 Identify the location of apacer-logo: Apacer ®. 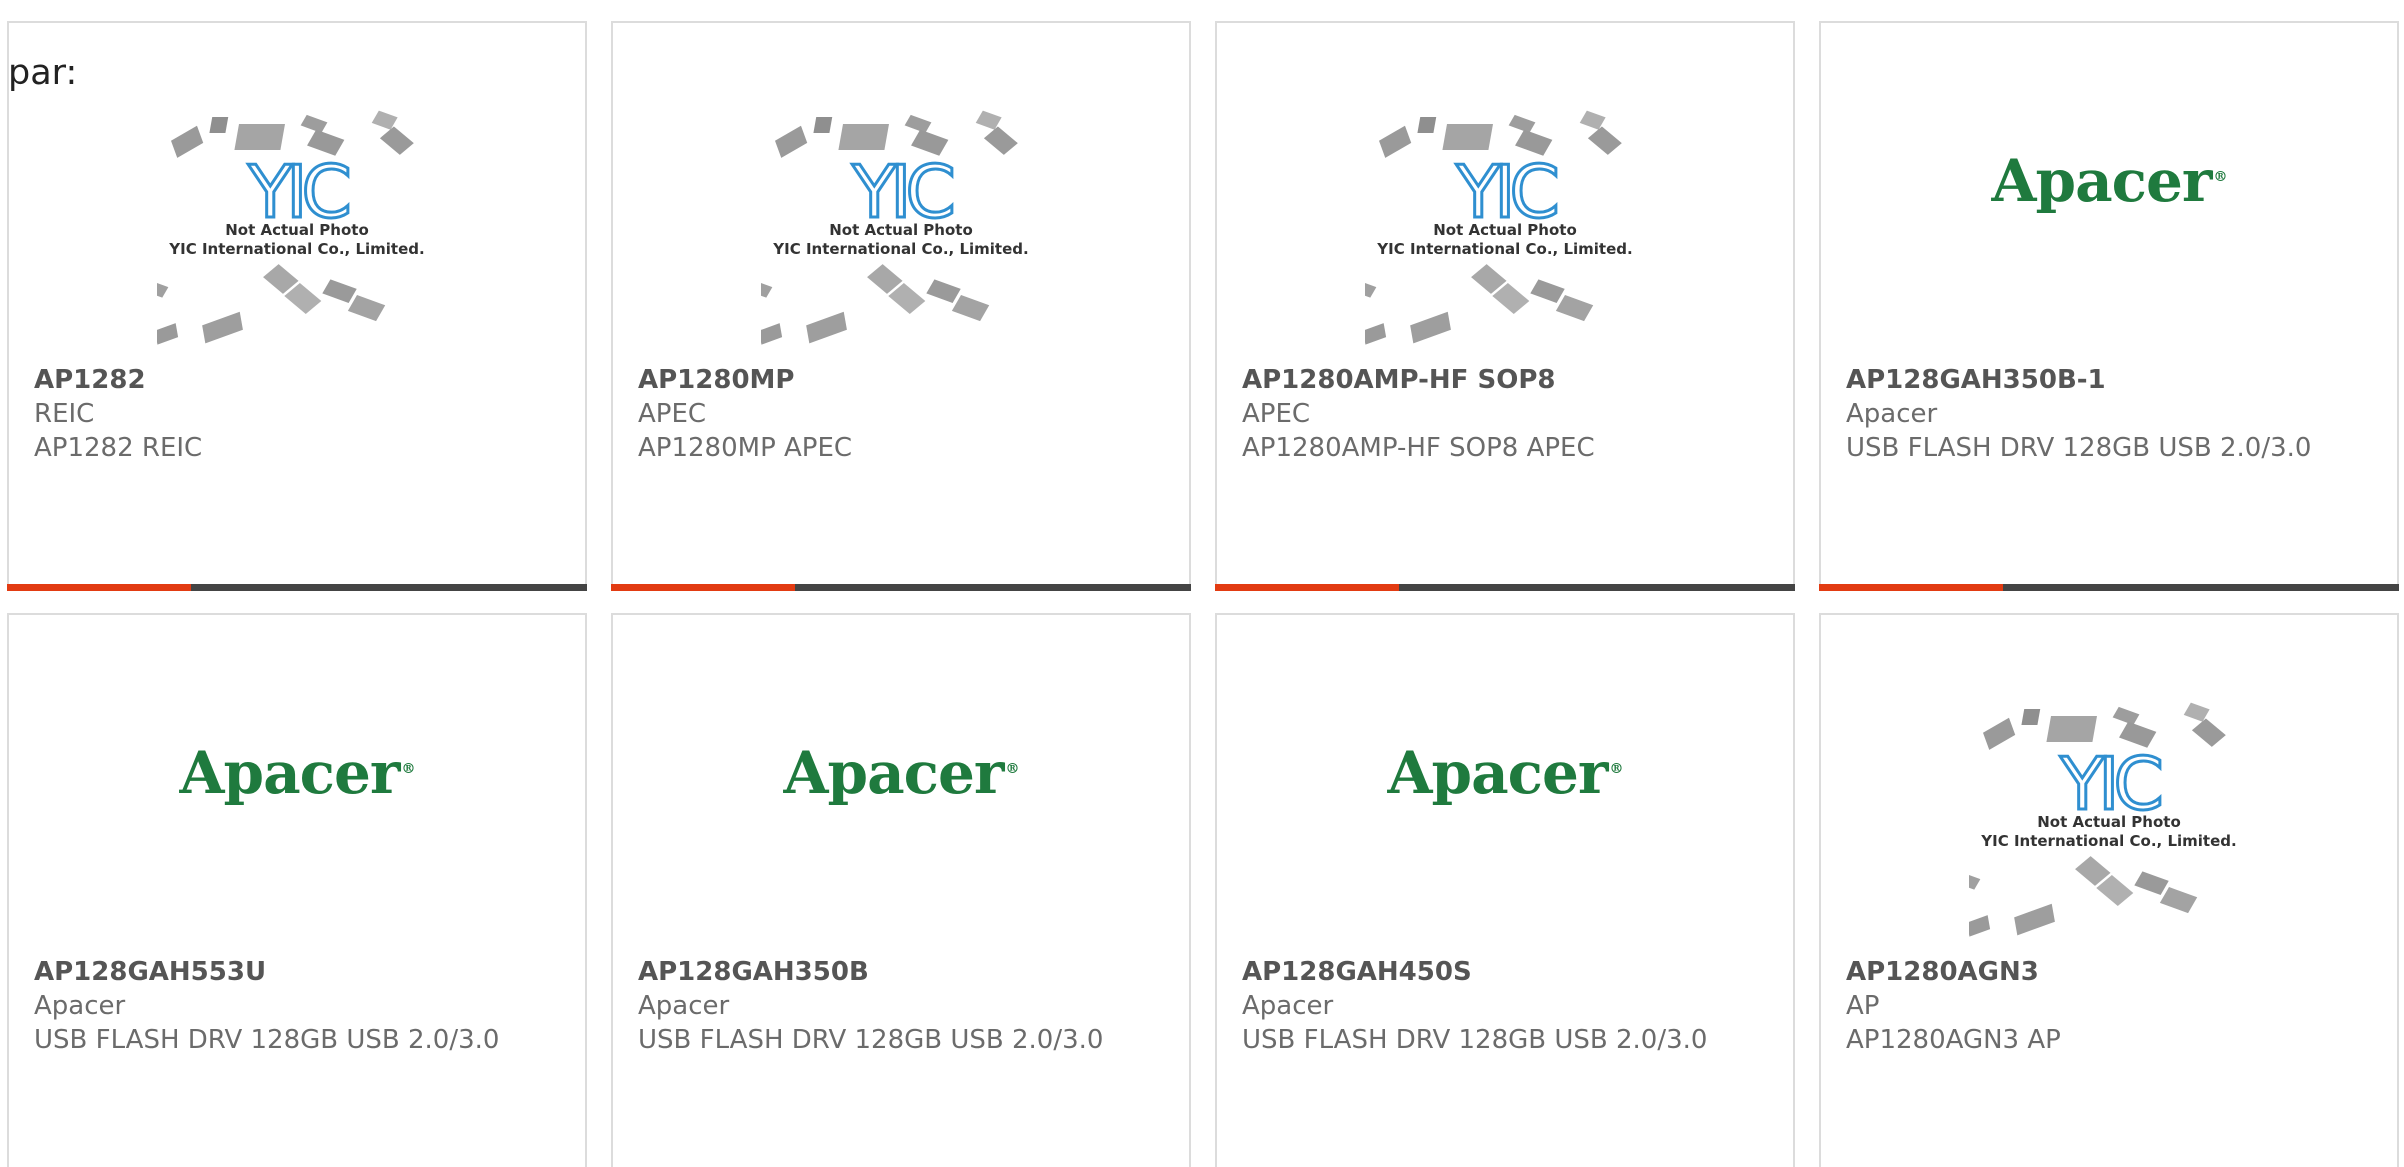
(901, 773).